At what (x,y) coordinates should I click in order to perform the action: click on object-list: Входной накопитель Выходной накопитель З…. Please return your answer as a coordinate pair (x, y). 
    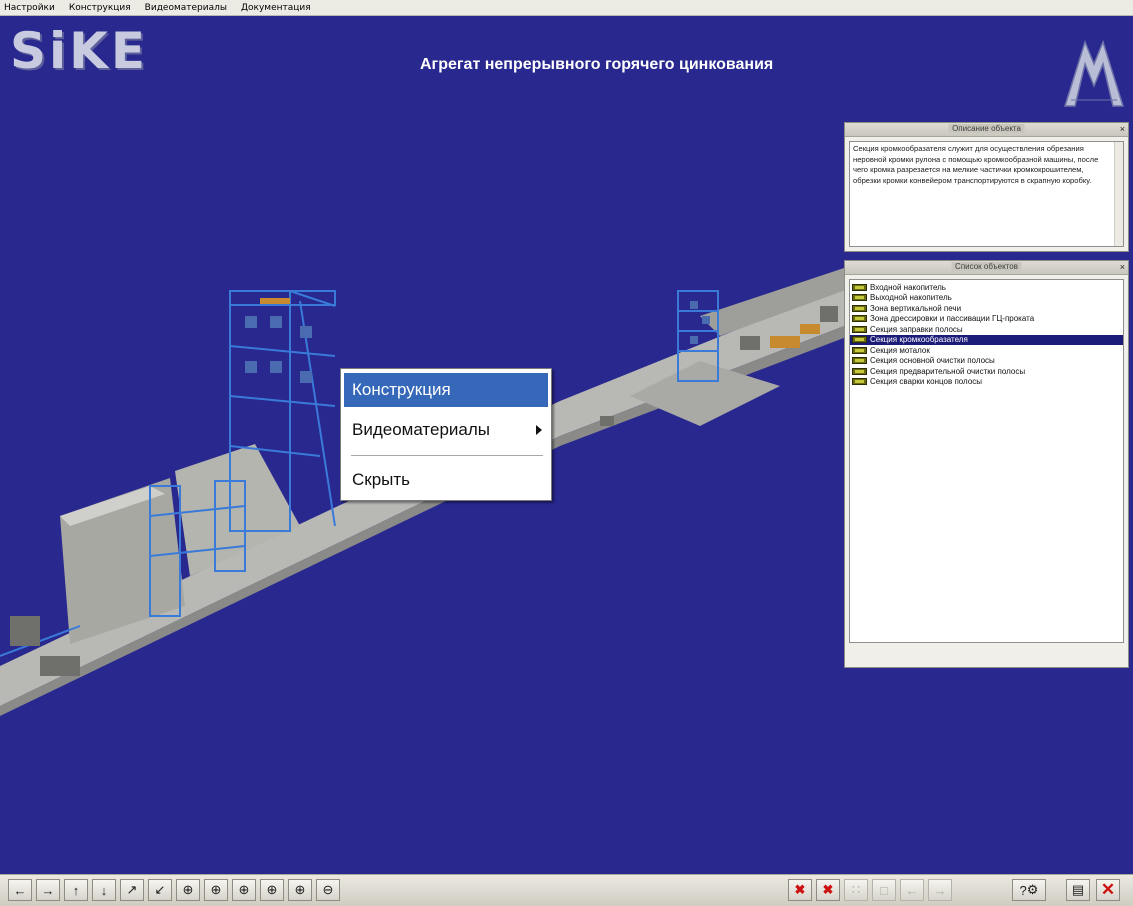
    Looking at the image, I should click on (986, 461).